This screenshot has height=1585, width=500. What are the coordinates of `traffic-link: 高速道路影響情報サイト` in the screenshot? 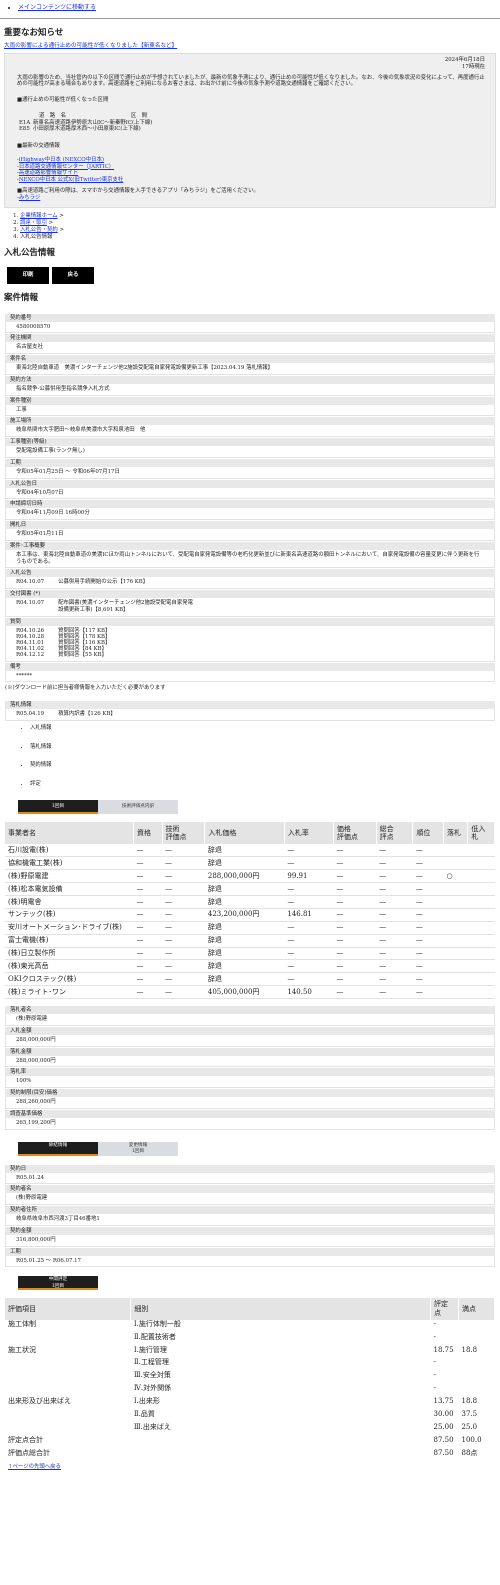 It's located at (48, 173).